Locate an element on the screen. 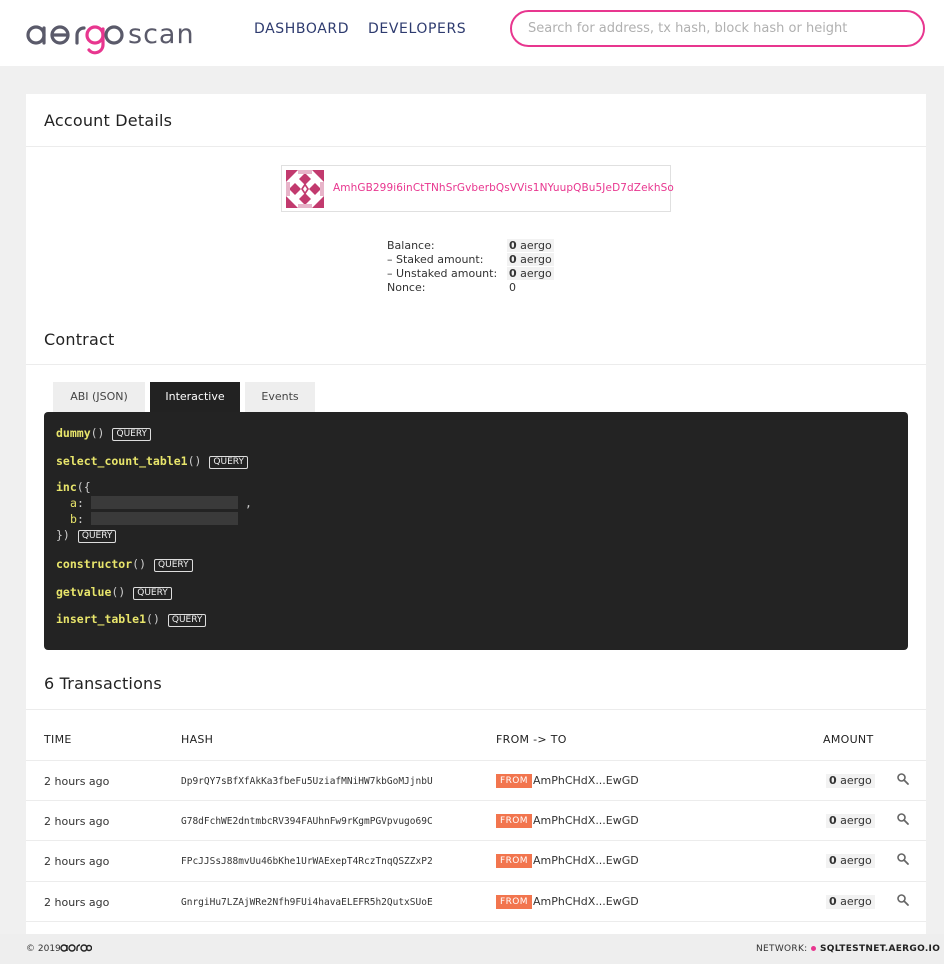 The height and width of the screenshot is (964, 944). tab-interactive: Interactive is located at coordinates (195, 397).